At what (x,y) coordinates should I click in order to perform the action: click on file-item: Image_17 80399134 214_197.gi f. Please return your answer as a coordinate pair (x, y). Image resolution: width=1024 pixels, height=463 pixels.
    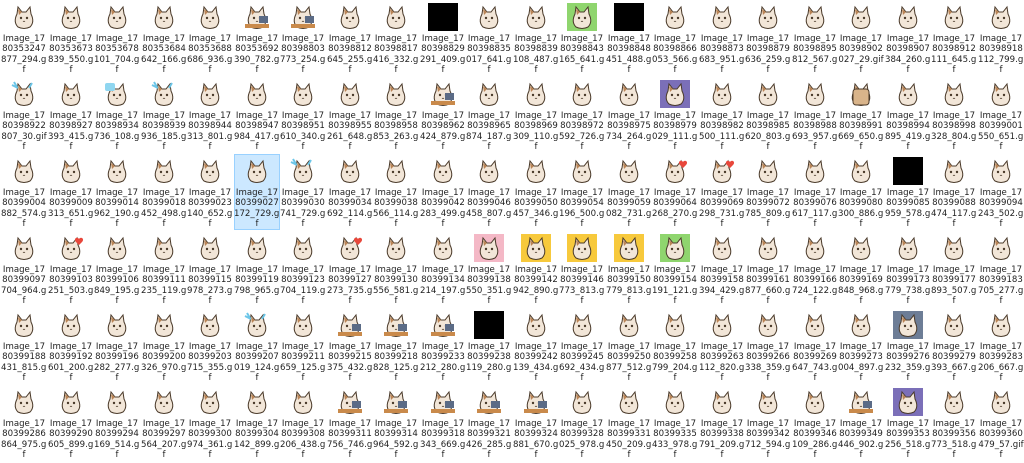
    Looking at the image, I should click on (443, 269).